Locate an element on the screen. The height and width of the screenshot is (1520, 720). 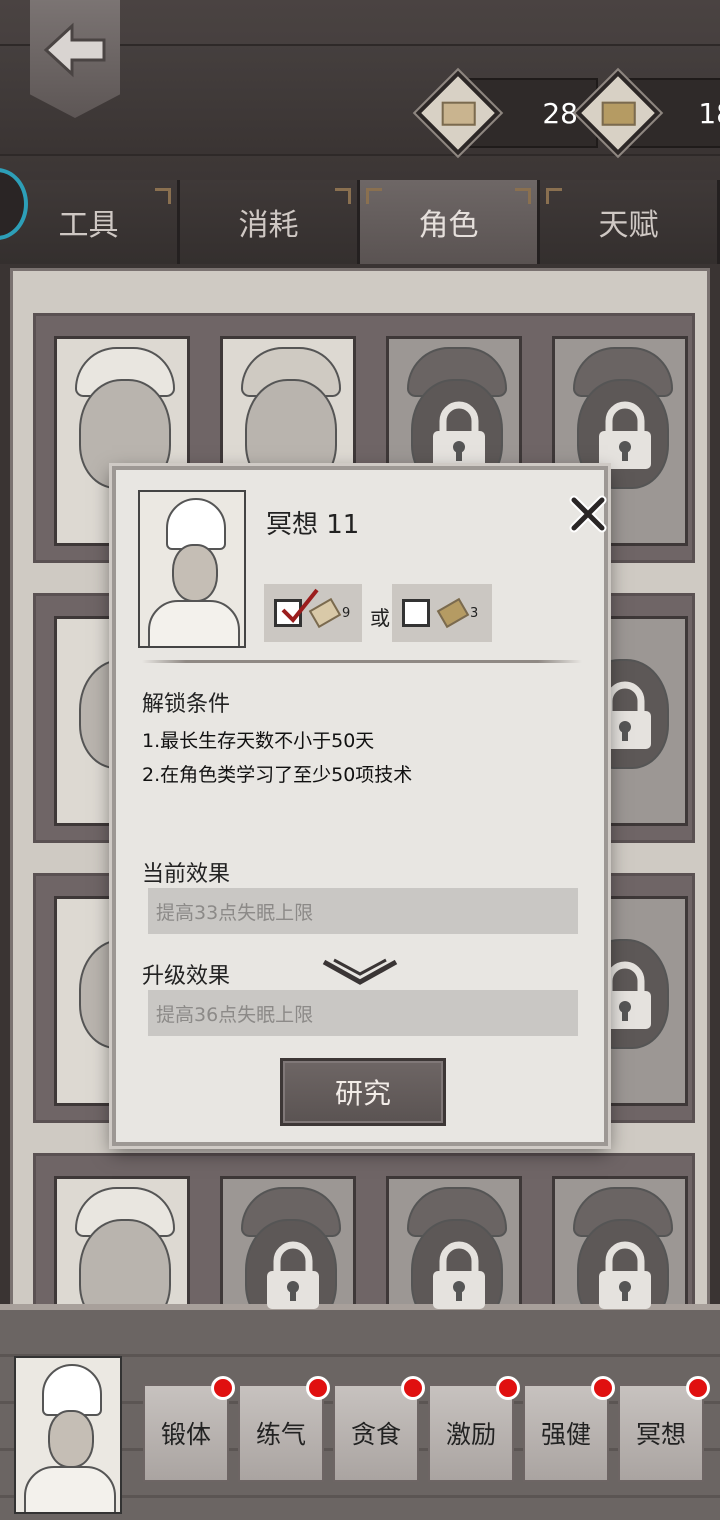
back-arrow-icon is located at coordinates (74, 50).